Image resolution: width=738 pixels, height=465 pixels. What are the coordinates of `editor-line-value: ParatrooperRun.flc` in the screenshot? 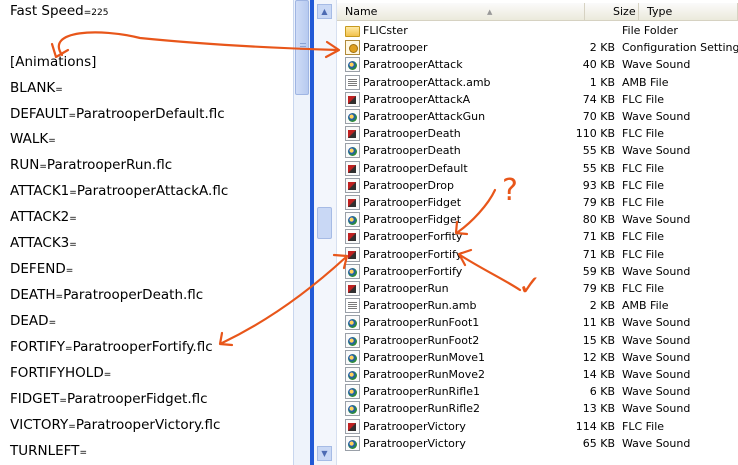 It's located at (109, 165).